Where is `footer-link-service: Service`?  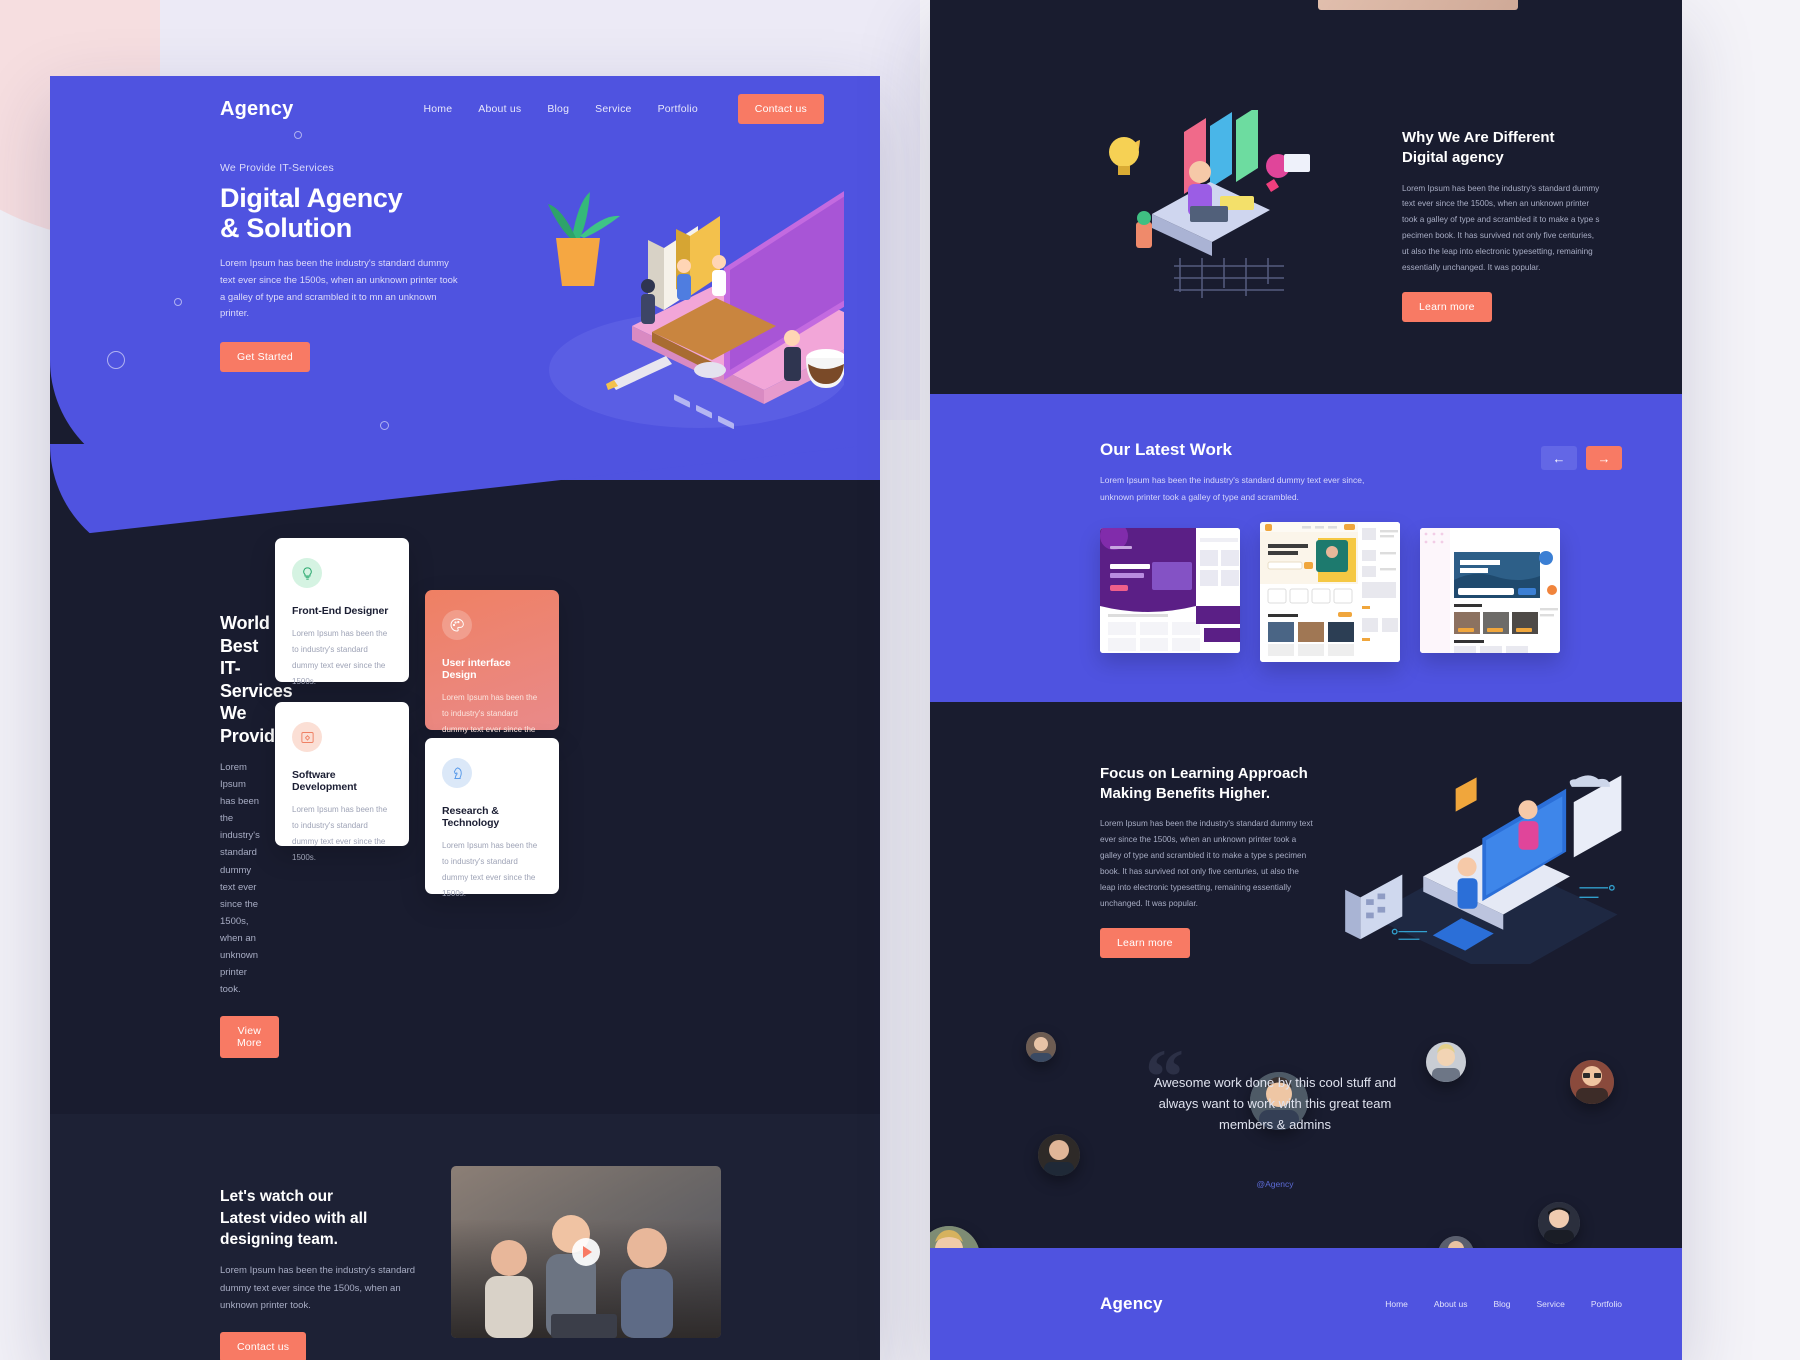
footer-link-service: Service is located at coordinates (1550, 1304).